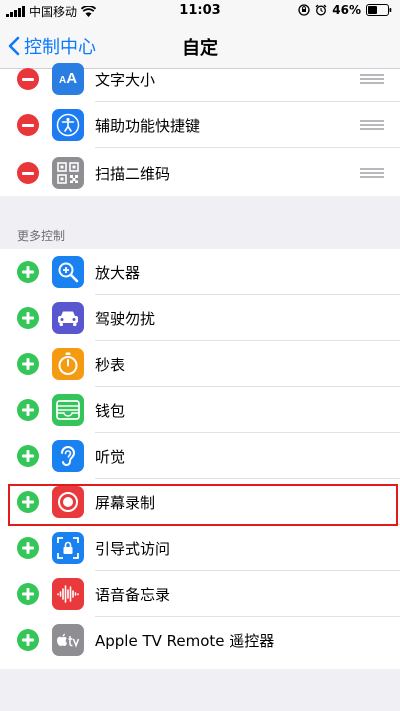 The image size is (400, 711). I want to click on control-row-stopwatch: 秒表, so click(200, 364).